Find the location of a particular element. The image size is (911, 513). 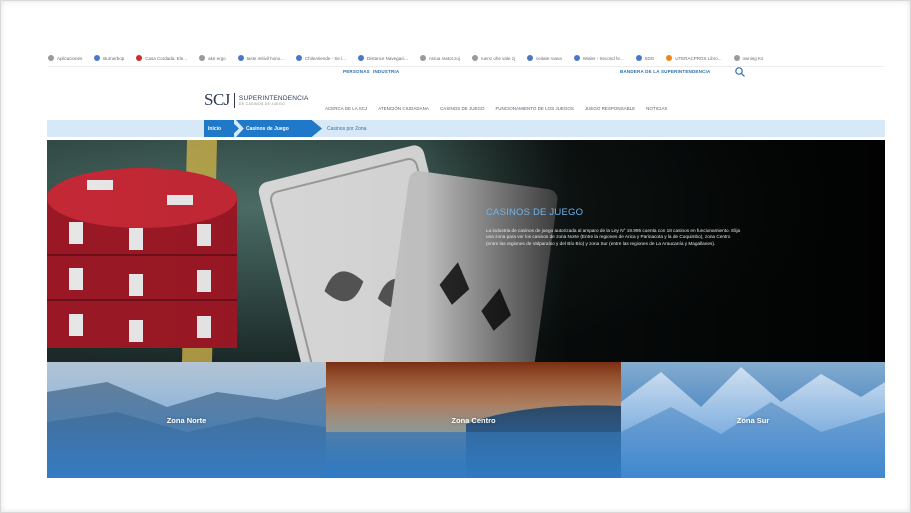

link-personas: PERSONAS is located at coordinates (356, 71).